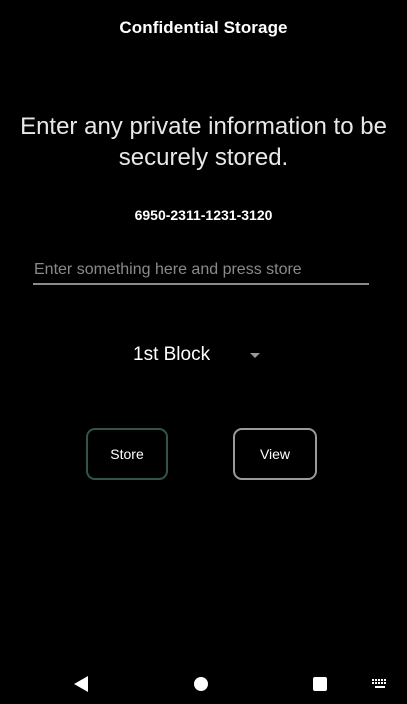  What do you see at coordinates (81, 684) in the screenshot?
I see `back-icon` at bounding box center [81, 684].